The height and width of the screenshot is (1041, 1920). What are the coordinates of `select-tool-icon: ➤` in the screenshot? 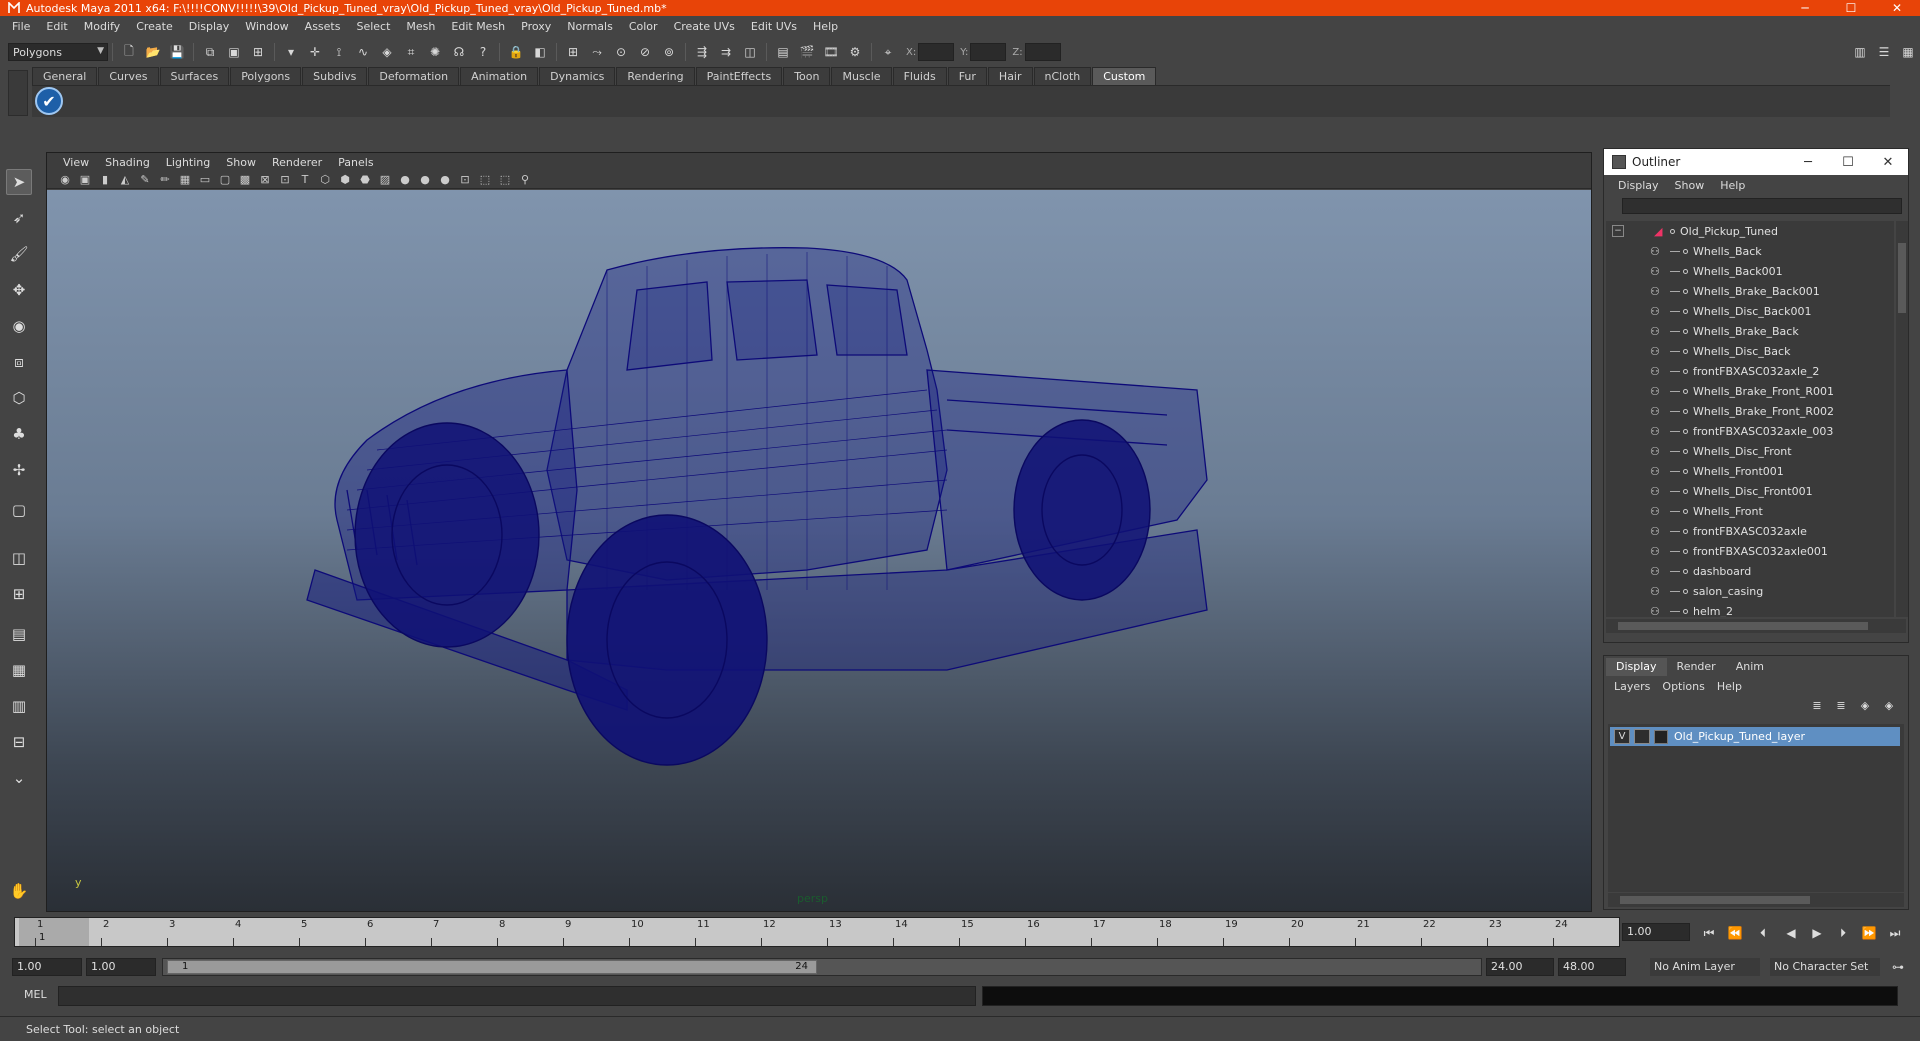 It's located at (19, 182).